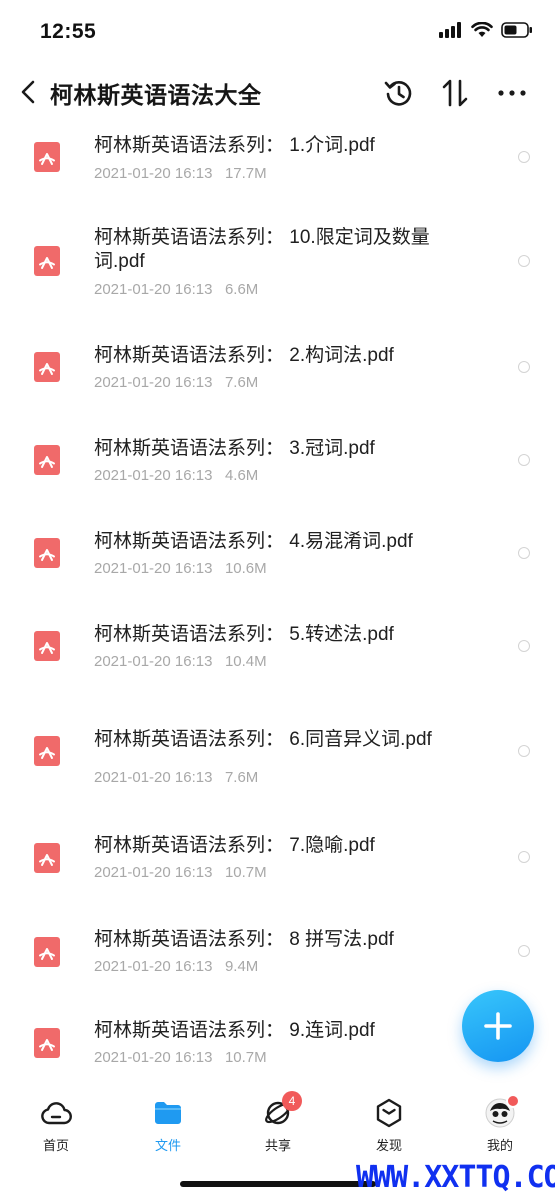  Describe the element at coordinates (167, 1145) in the screenshot. I see `tab-label: 文件` at that location.